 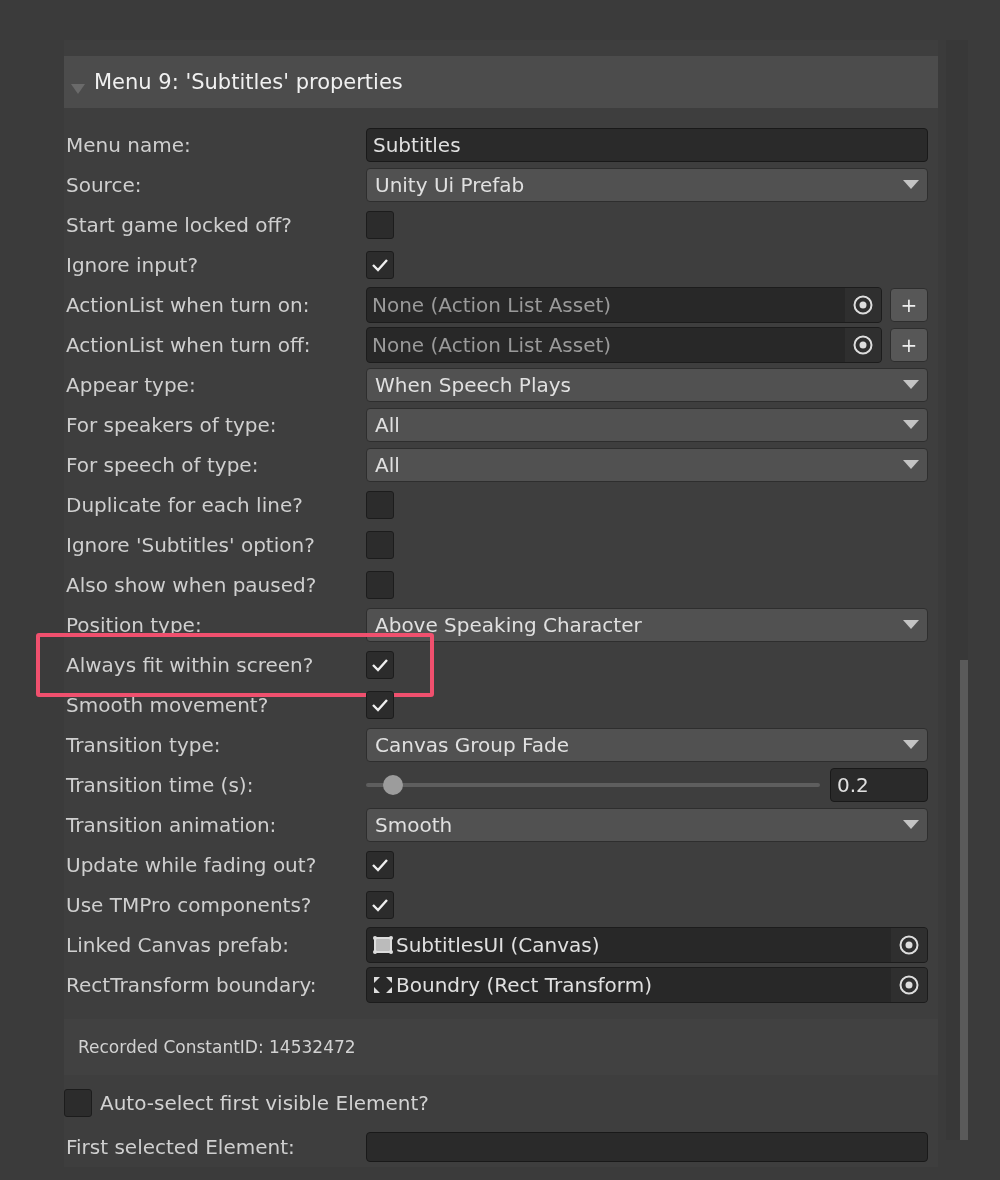 What do you see at coordinates (647, 1147) in the screenshot?
I see `object-field` at bounding box center [647, 1147].